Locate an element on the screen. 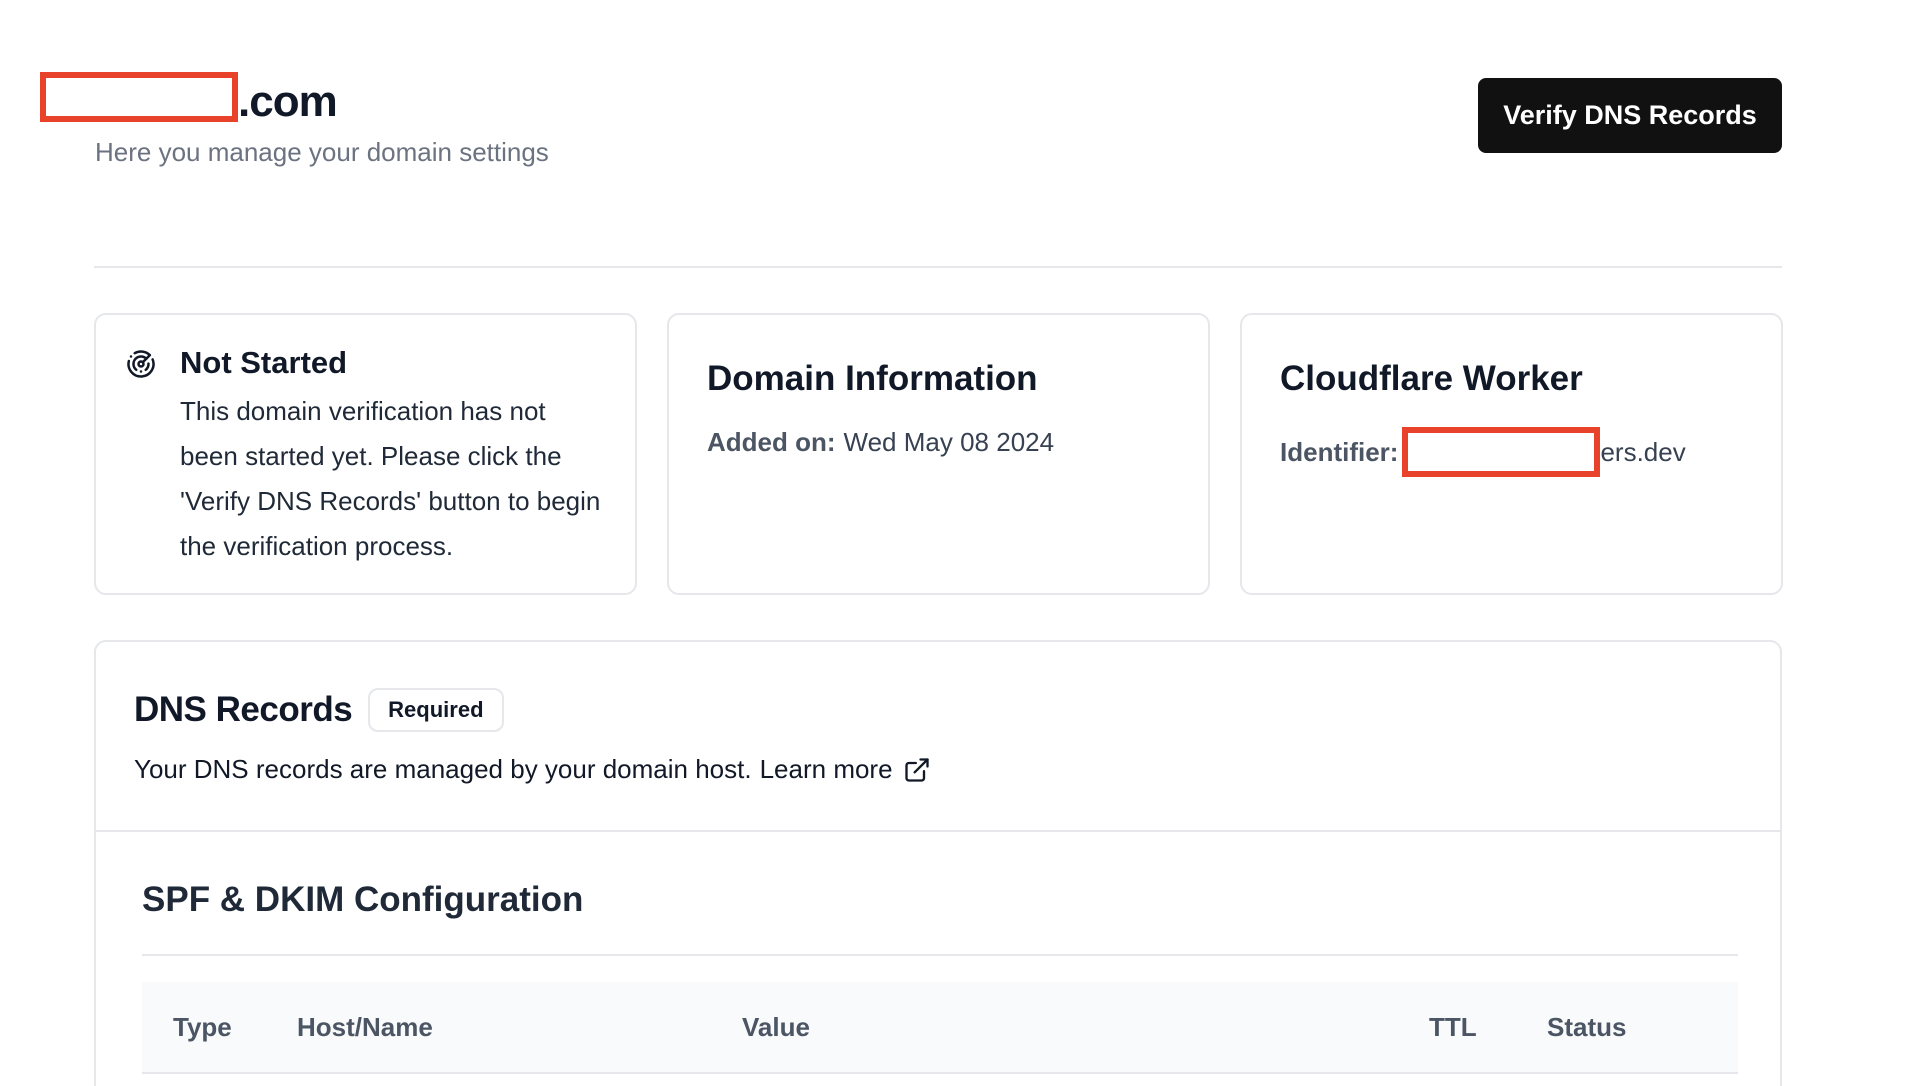 The height and width of the screenshot is (1086, 1920). required-badge: Required is located at coordinates (436, 710).